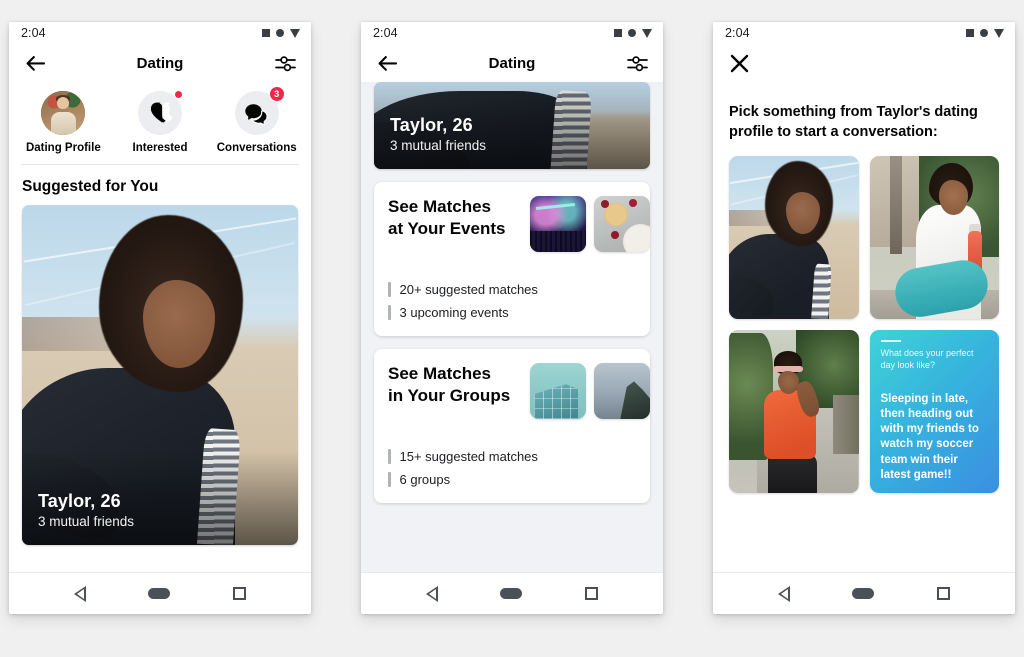 Image resolution: width=1024 pixels, height=657 pixels. I want to click on app-bar, so click(864, 63).